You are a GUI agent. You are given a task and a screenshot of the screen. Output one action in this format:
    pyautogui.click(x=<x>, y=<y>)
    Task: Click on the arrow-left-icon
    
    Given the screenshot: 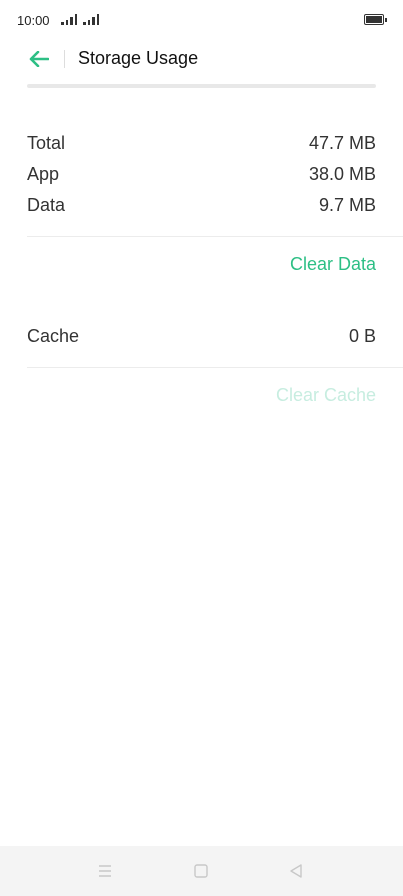 What is the action you would take?
    pyautogui.click(x=39, y=59)
    